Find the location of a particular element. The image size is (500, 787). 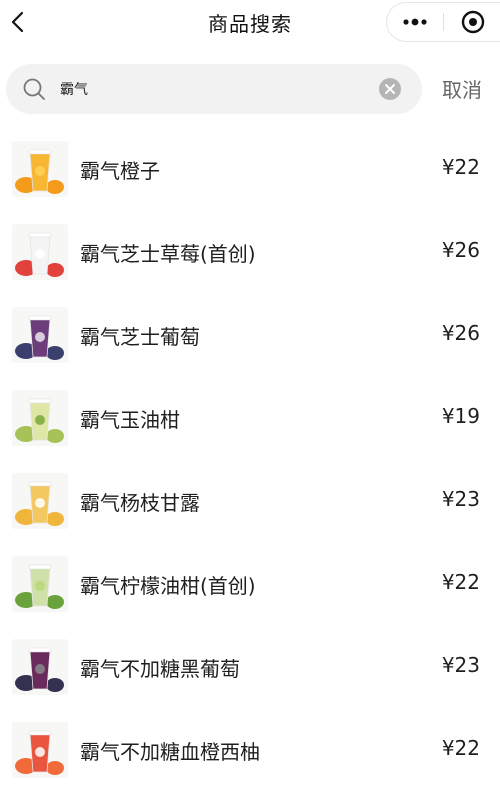

clear-icon is located at coordinates (390, 89).